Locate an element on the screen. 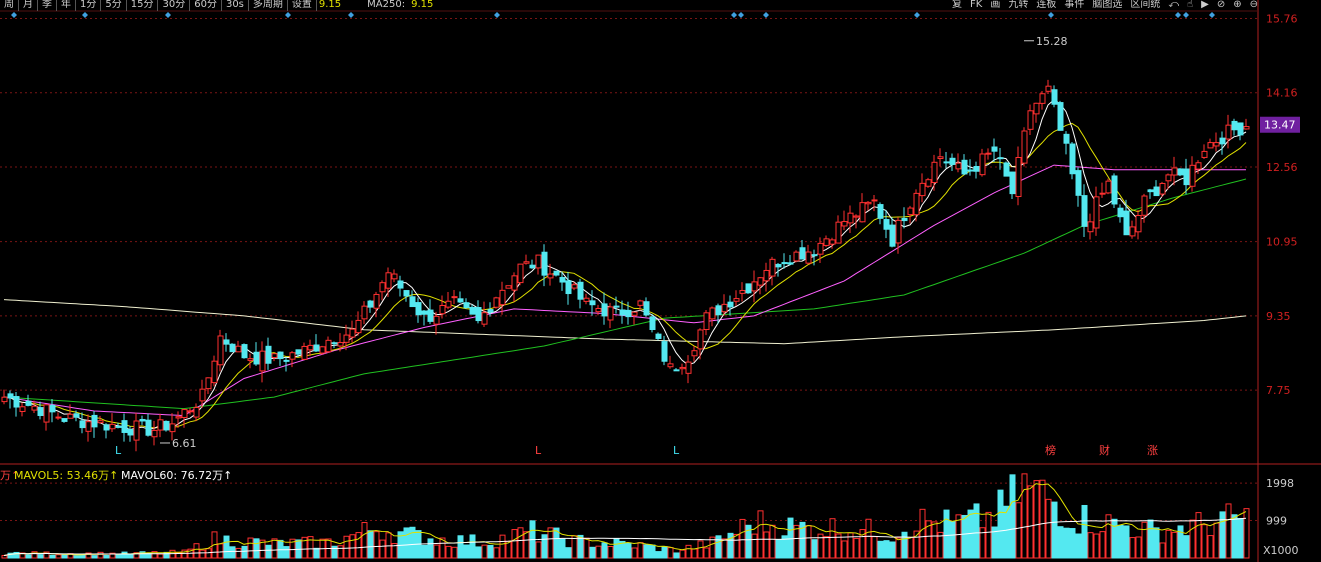 The image size is (1321, 562). play-icon: ▶ is located at coordinates (1205, 5).